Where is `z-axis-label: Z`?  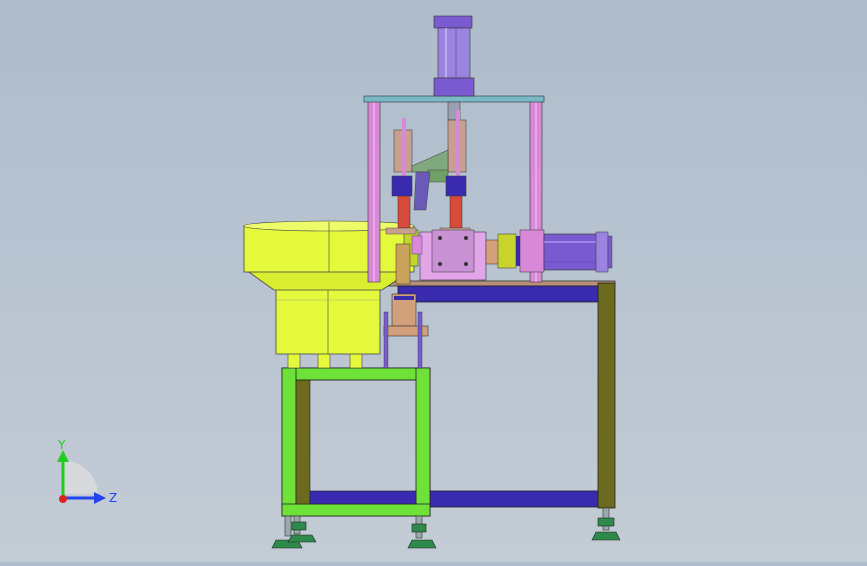
z-axis-label: Z is located at coordinates (113, 498).